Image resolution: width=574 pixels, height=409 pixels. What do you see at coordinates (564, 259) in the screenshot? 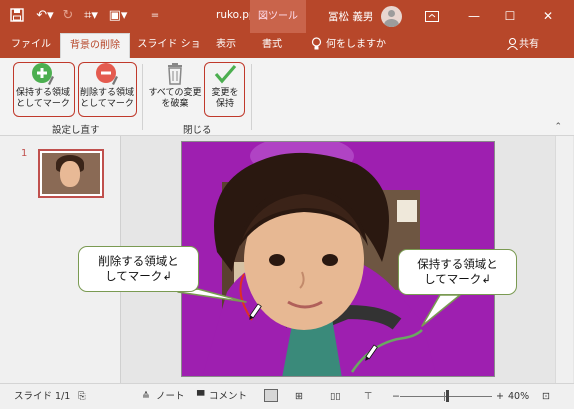
I see `vertical-scrollbar` at bounding box center [564, 259].